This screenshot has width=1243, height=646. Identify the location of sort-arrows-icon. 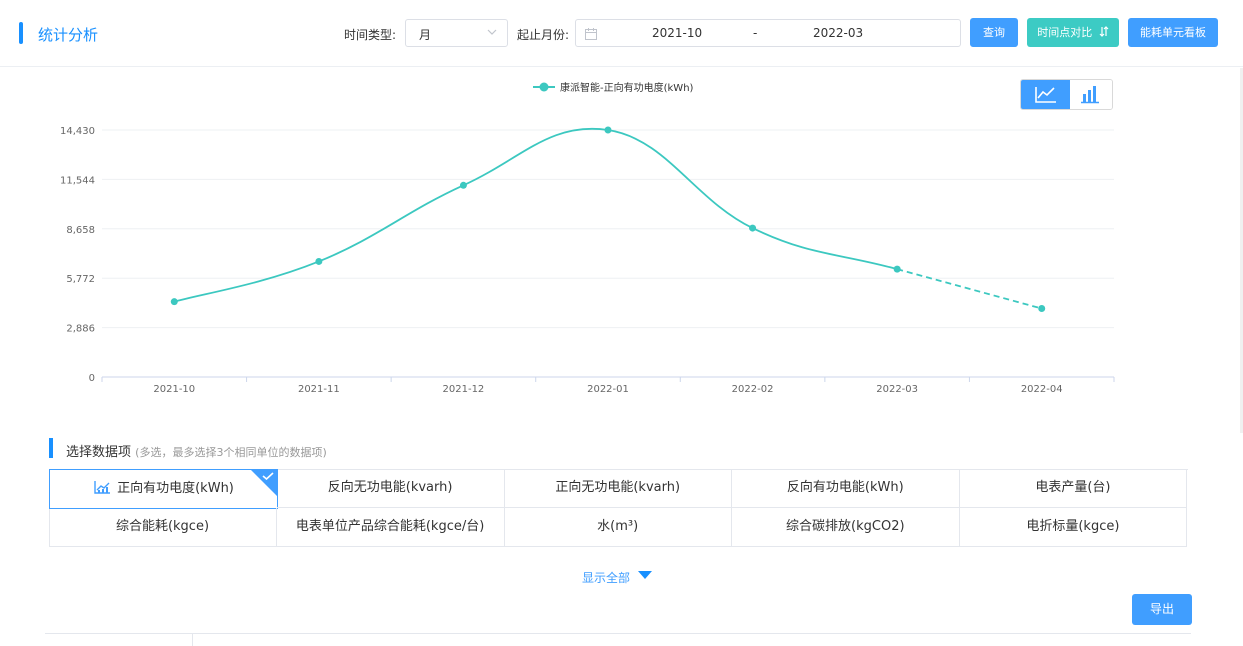
(1104, 31).